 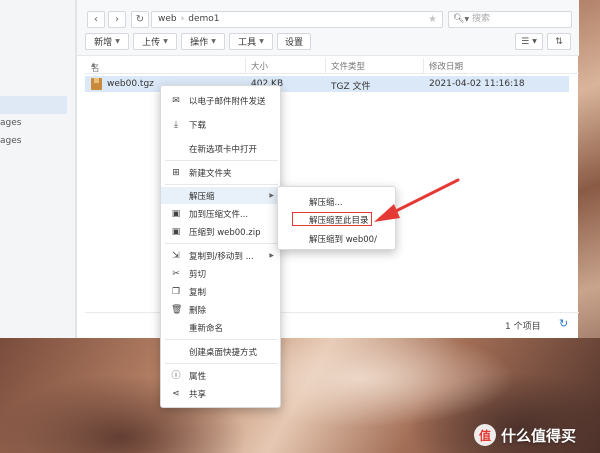 I want to click on column-type: 文件类型, so click(x=348, y=66).